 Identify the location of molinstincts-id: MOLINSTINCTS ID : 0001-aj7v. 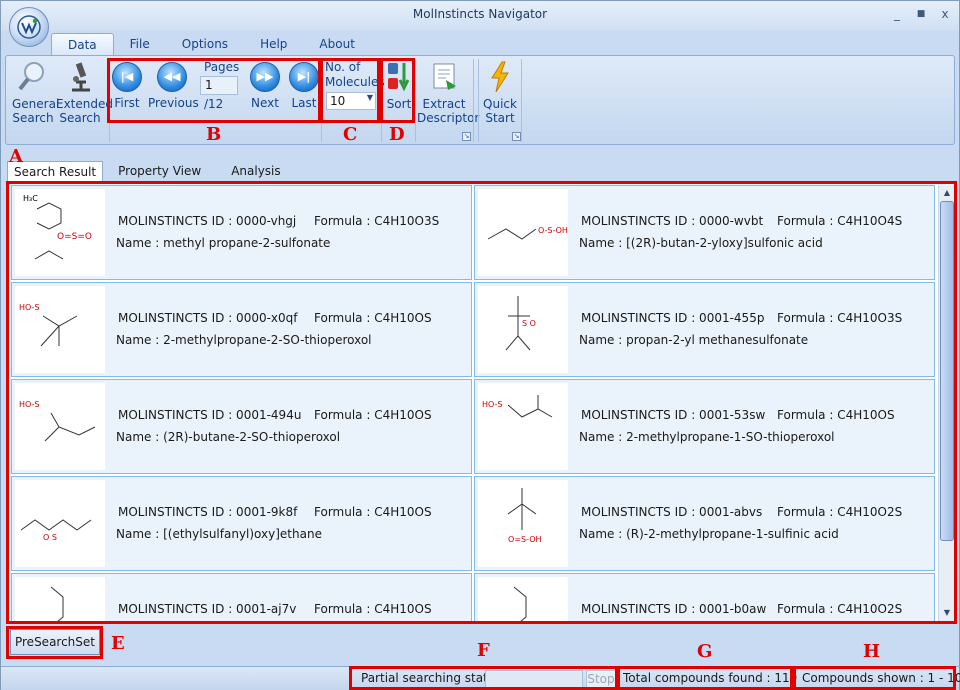
(207, 609).